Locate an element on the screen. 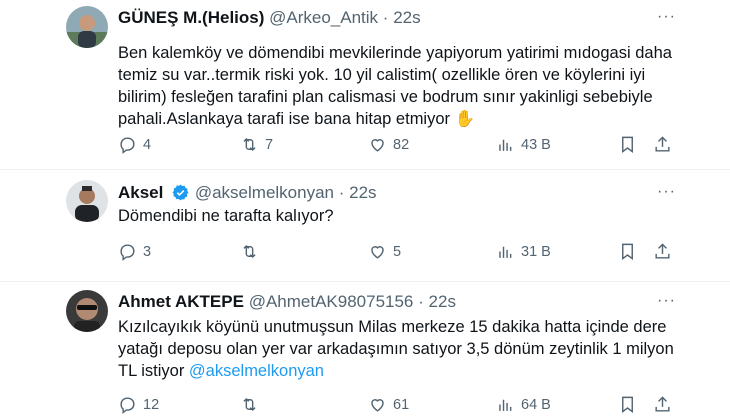 The width and height of the screenshot is (730, 420). reply-button: 12 is located at coordinates (138, 404).